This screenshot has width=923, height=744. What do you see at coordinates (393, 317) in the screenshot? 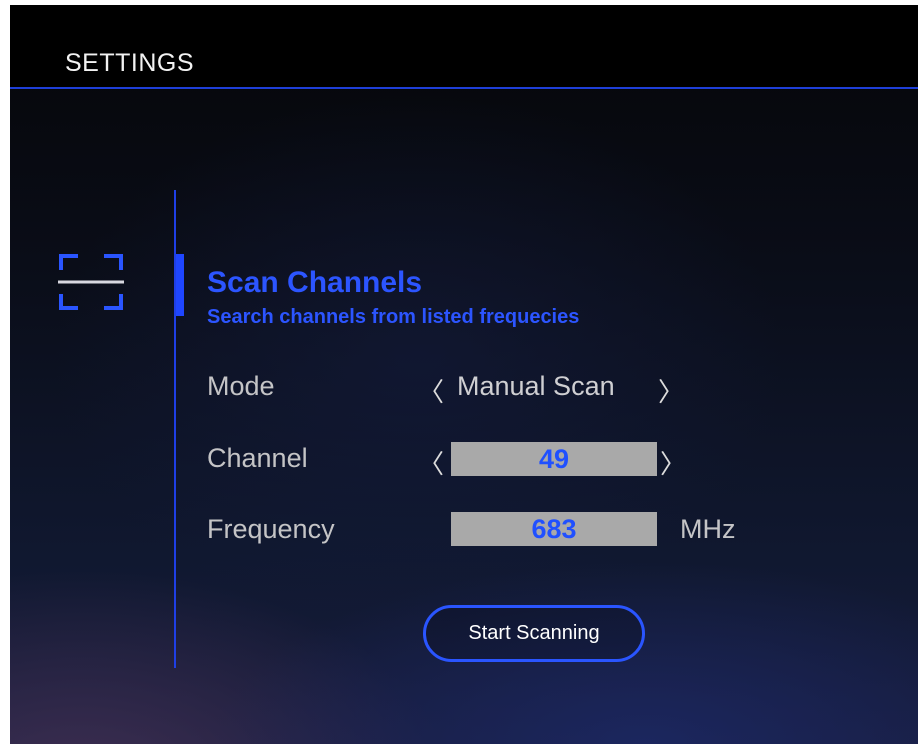
I see `section-subtitle: Search channels from listed frequecies` at bounding box center [393, 317].